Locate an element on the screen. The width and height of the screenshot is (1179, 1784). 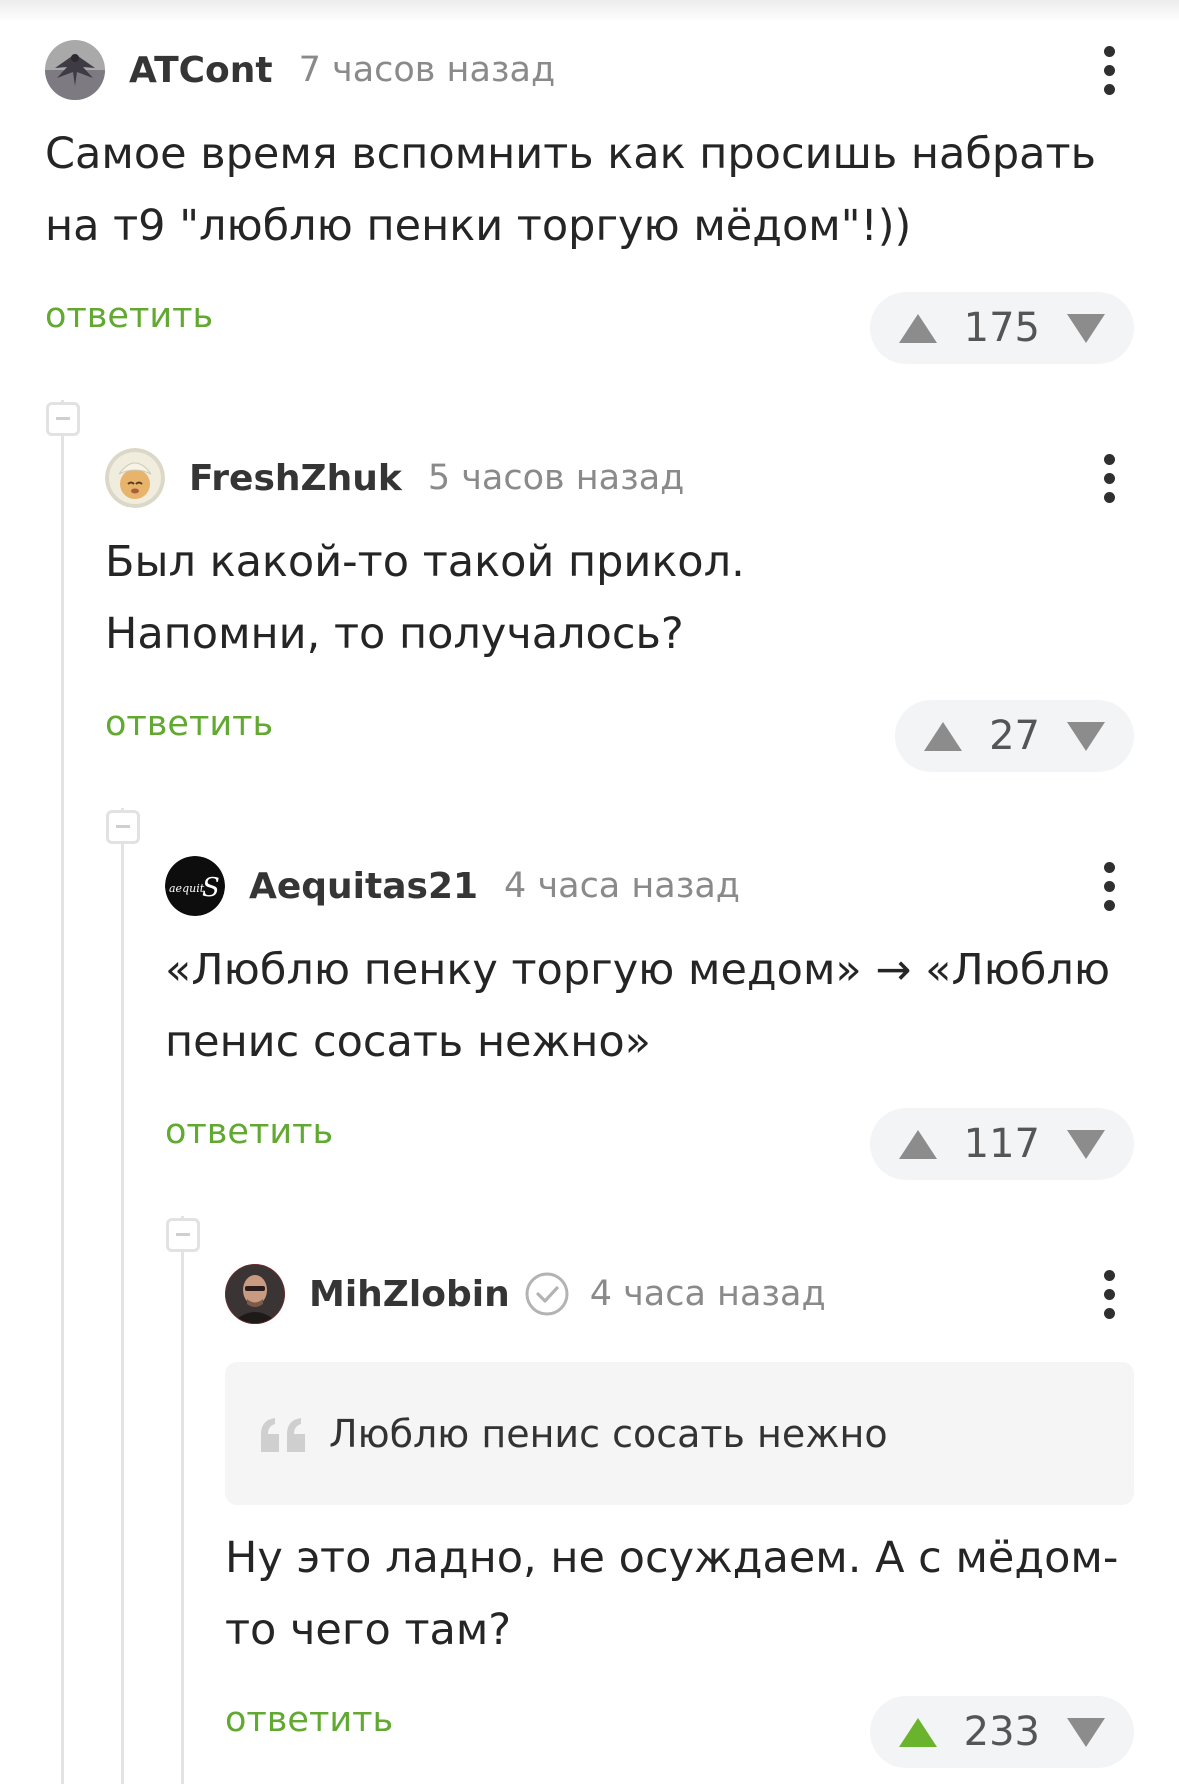
quote-mark-icon is located at coordinates (283, 1434).